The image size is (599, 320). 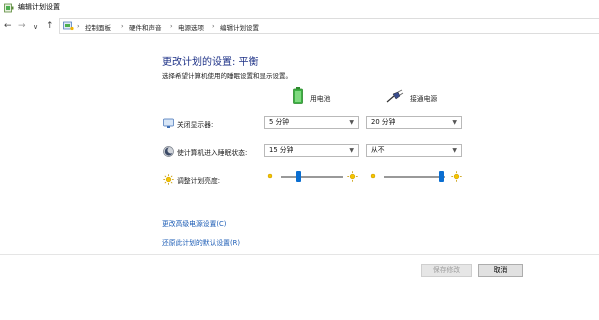 What do you see at coordinates (98, 27) in the screenshot?
I see `breadcrumb-control-panel: 控制面板` at bounding box center [98, 27].